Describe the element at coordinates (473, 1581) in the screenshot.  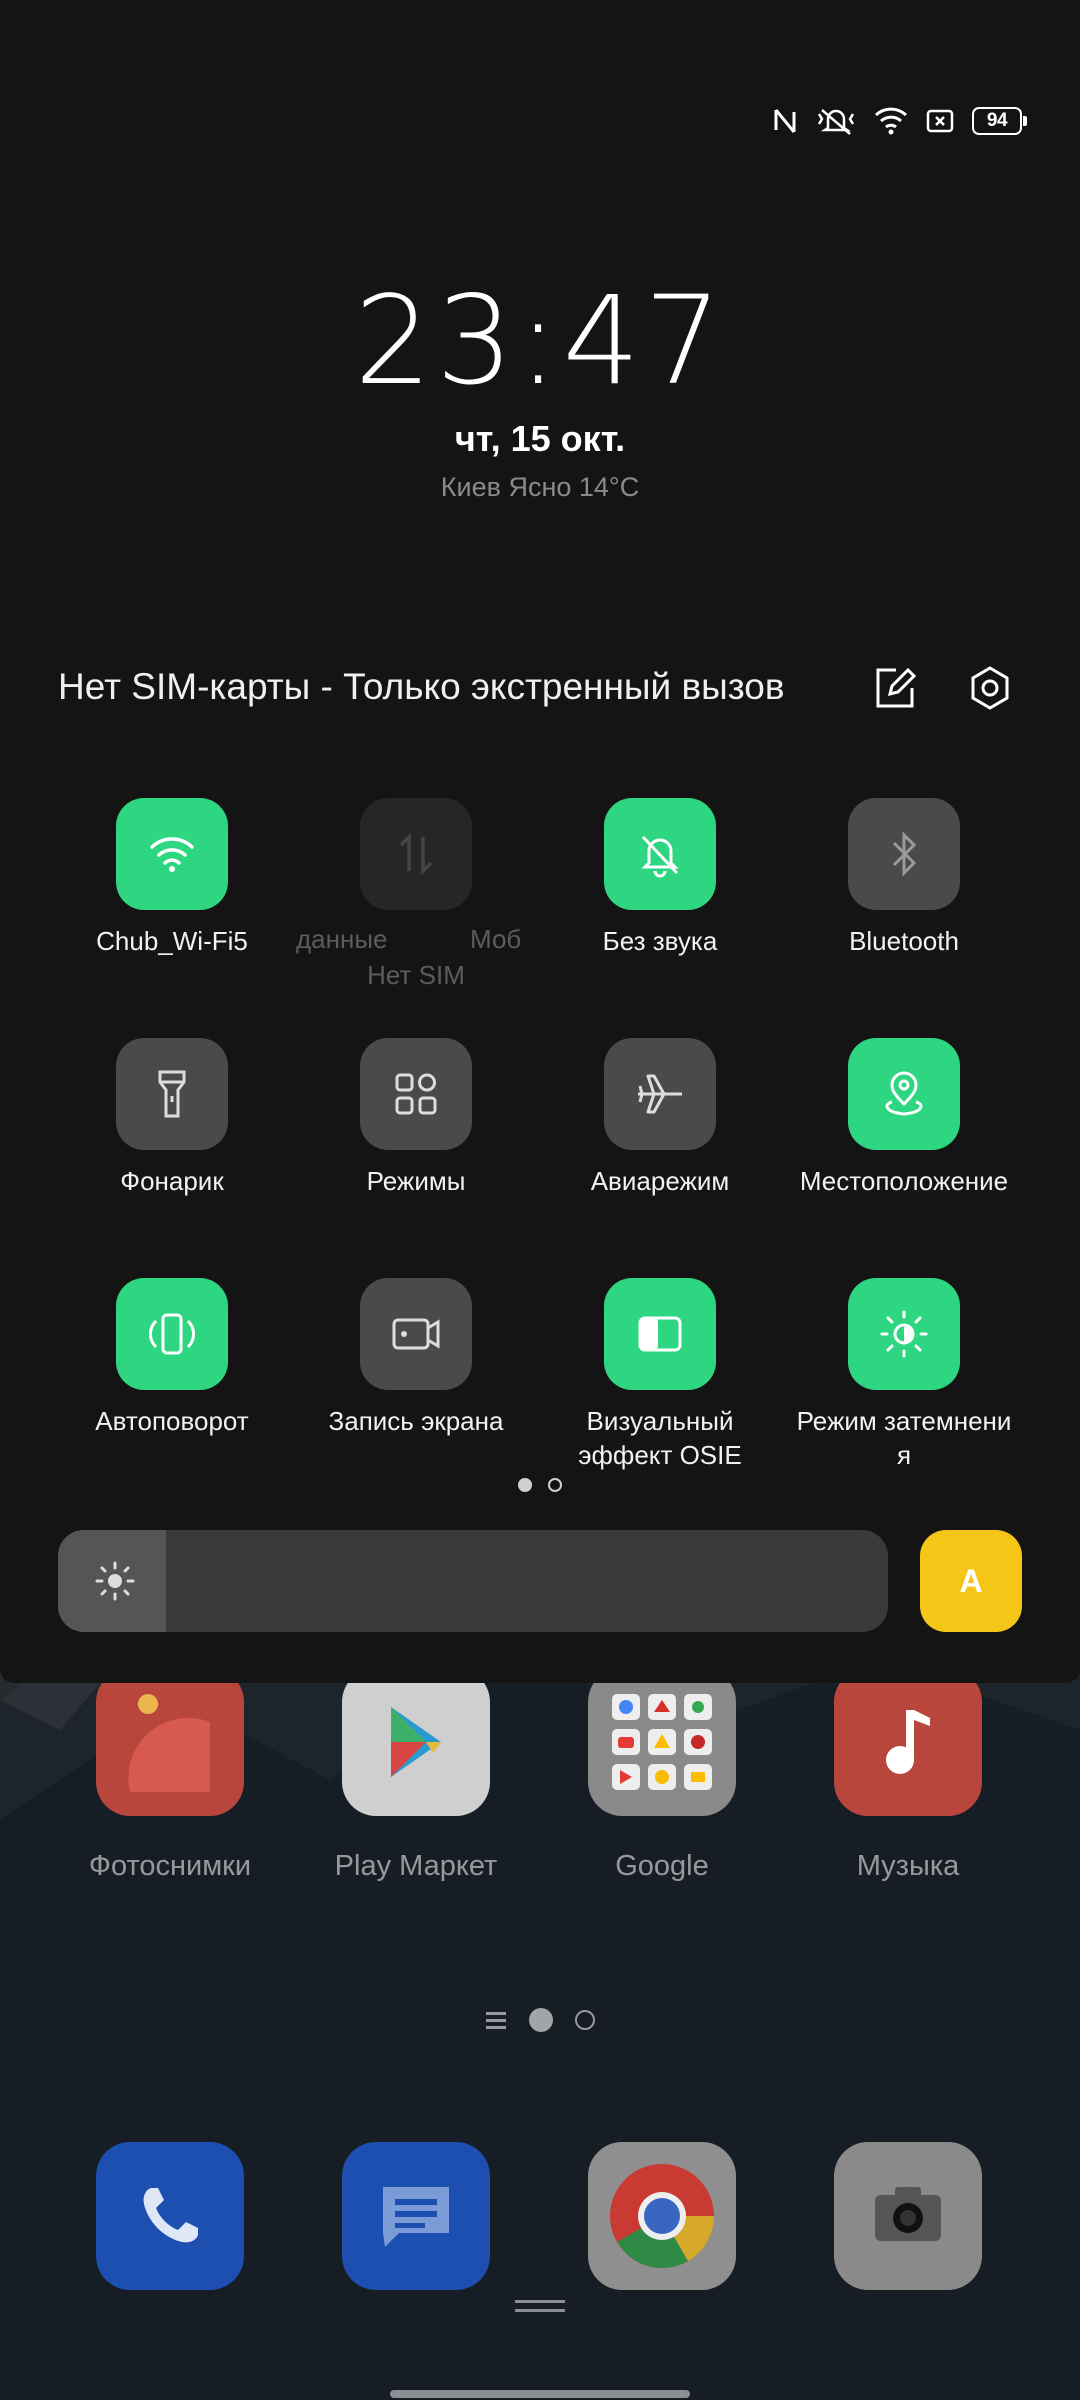
I see `brightness-slider` at that location.